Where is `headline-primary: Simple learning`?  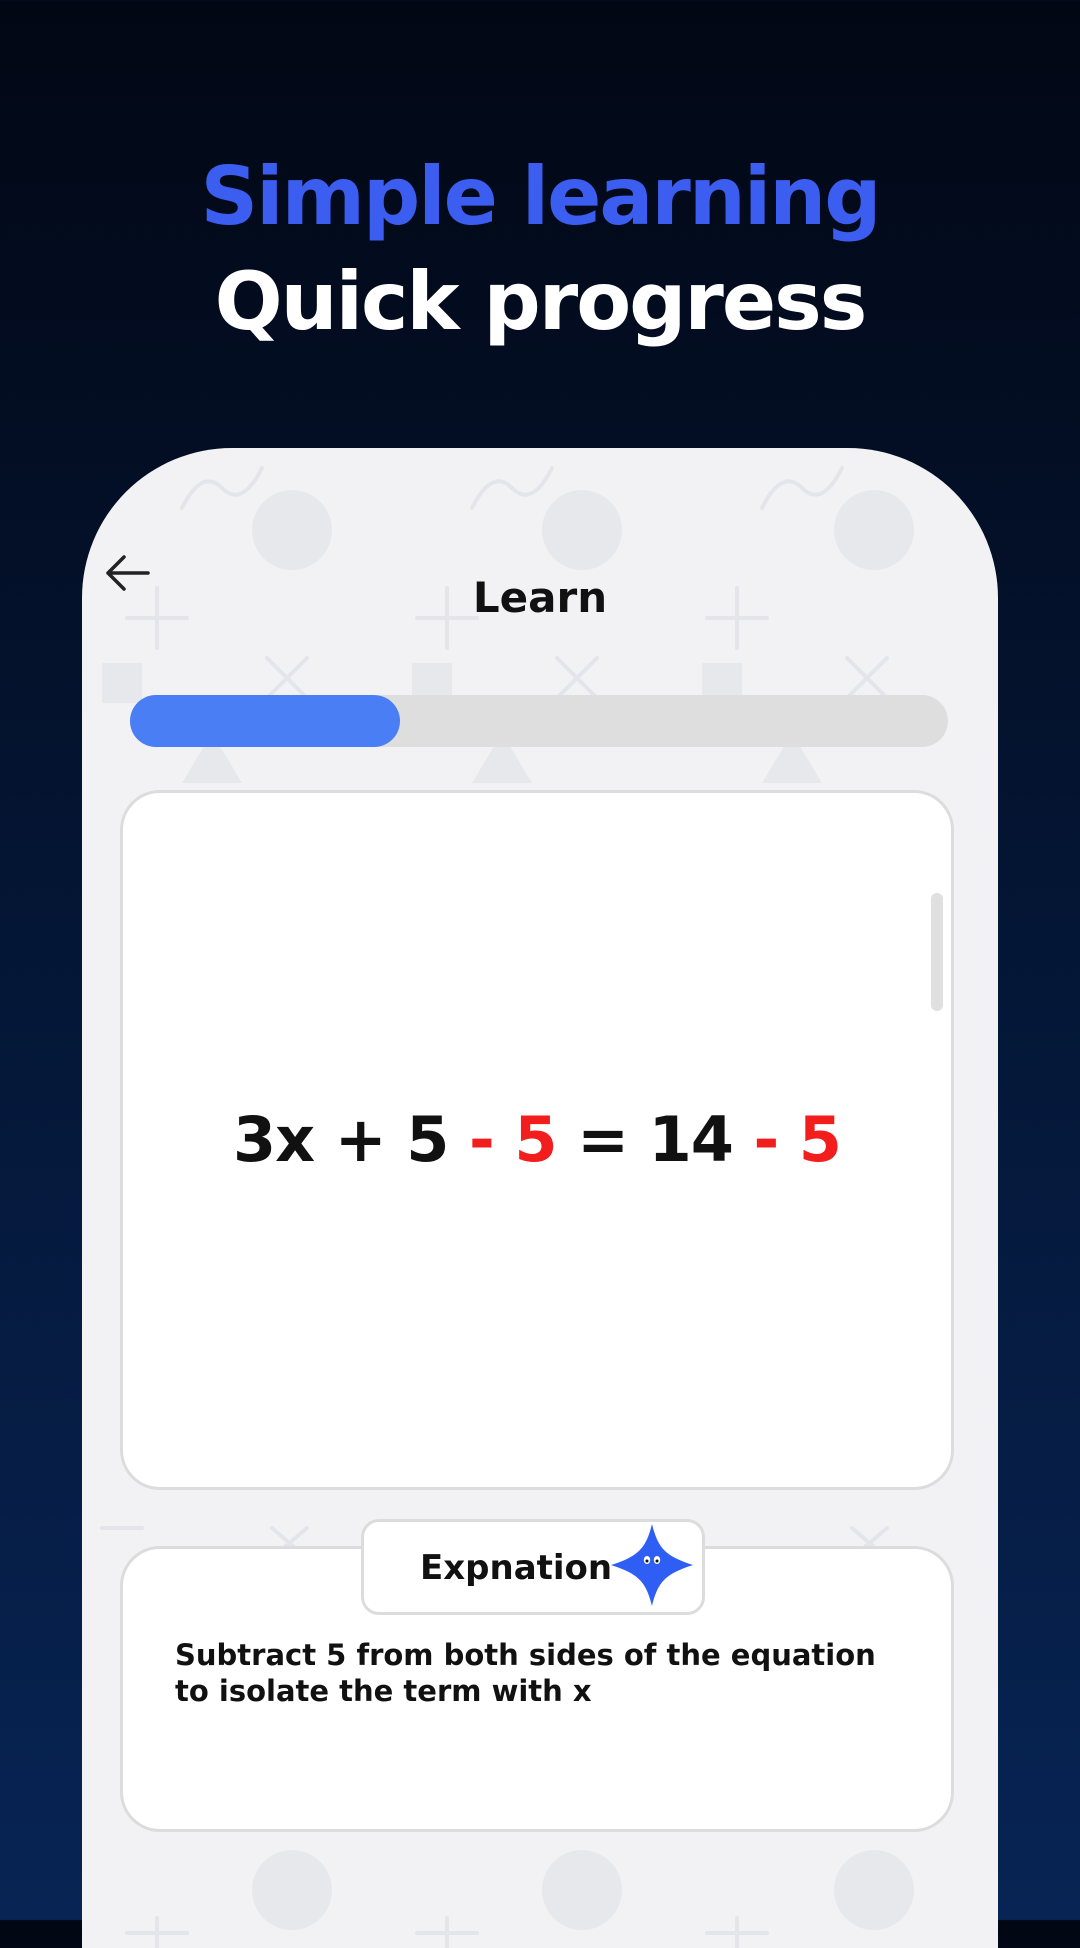
headline-primary: Simple learning is located at coordinates (541, 196).